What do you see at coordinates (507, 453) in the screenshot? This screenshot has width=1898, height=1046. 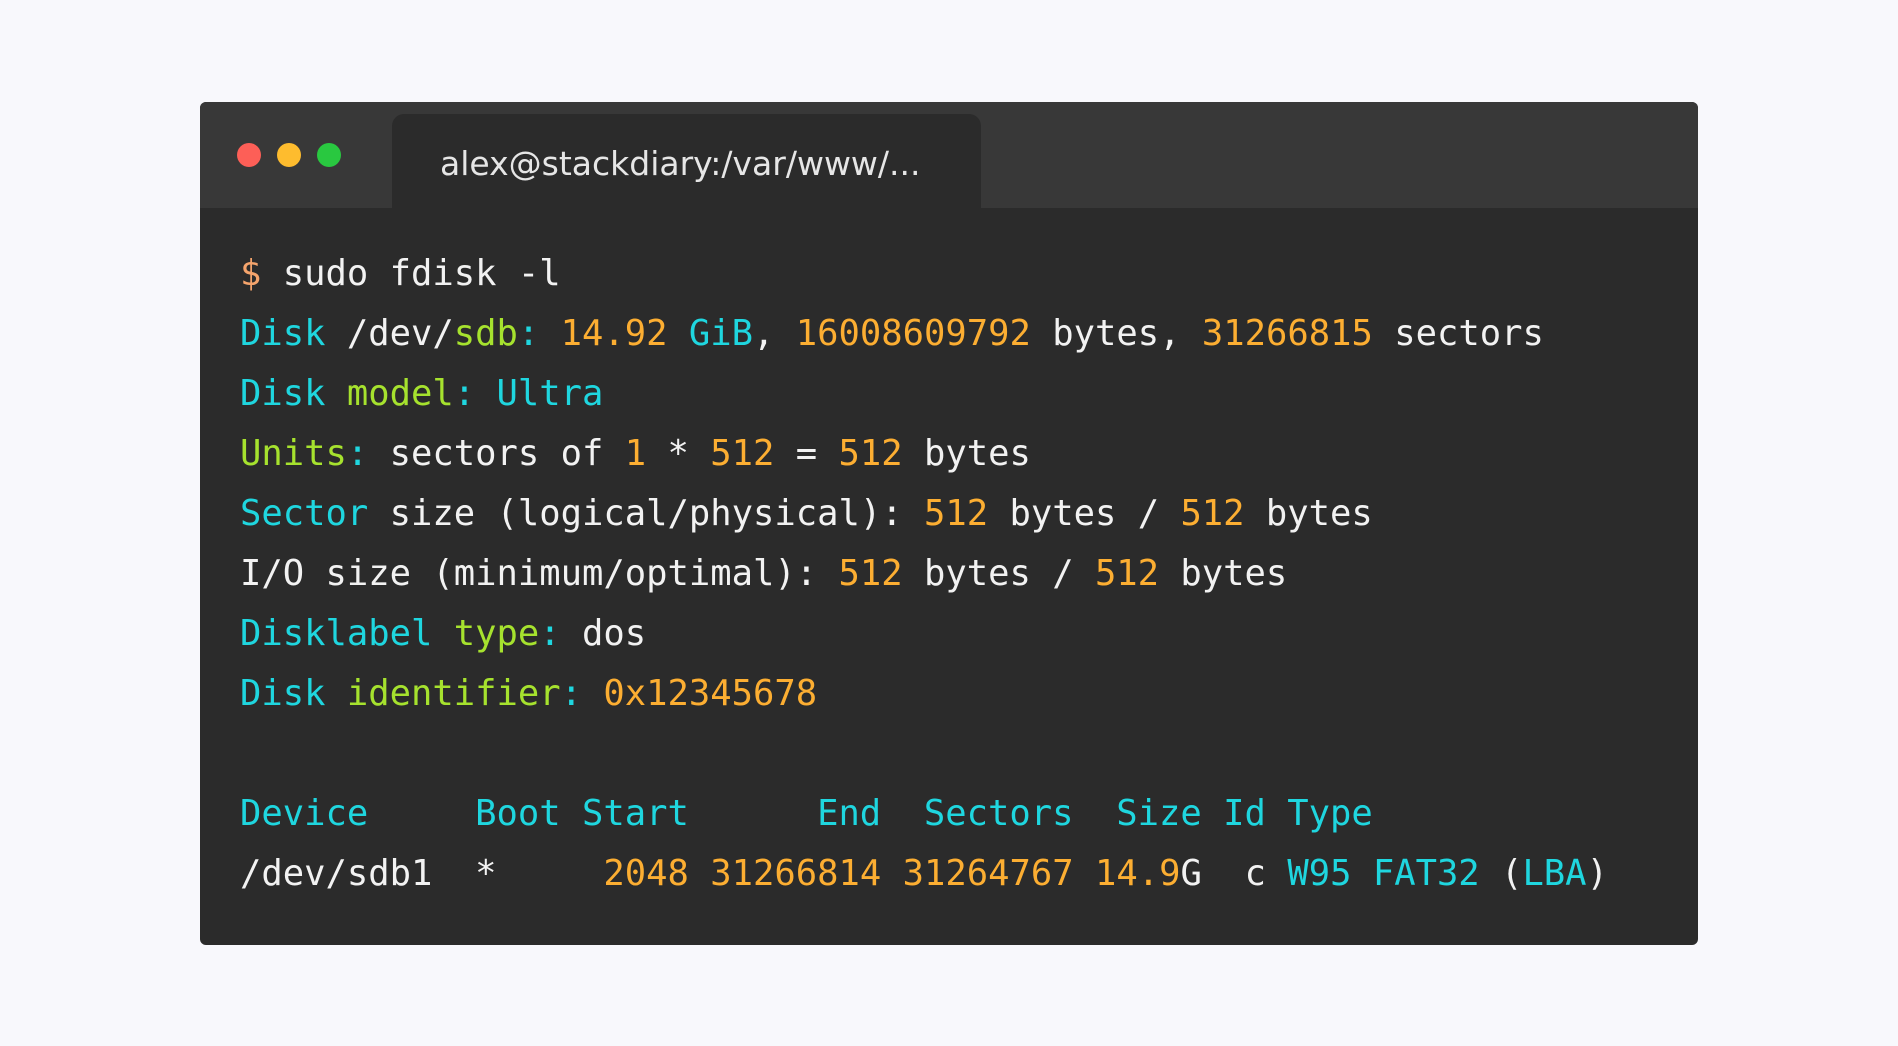 I see `terminal-text: sectors of` at bounding box center [507, 453].